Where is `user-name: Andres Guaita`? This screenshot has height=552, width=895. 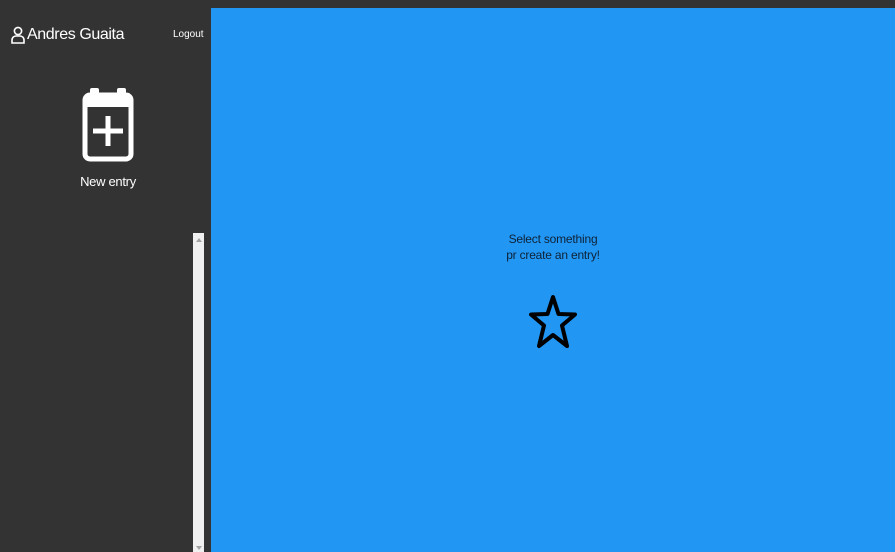
user-name: Andres Guaita is located at coordinates (76, 34).